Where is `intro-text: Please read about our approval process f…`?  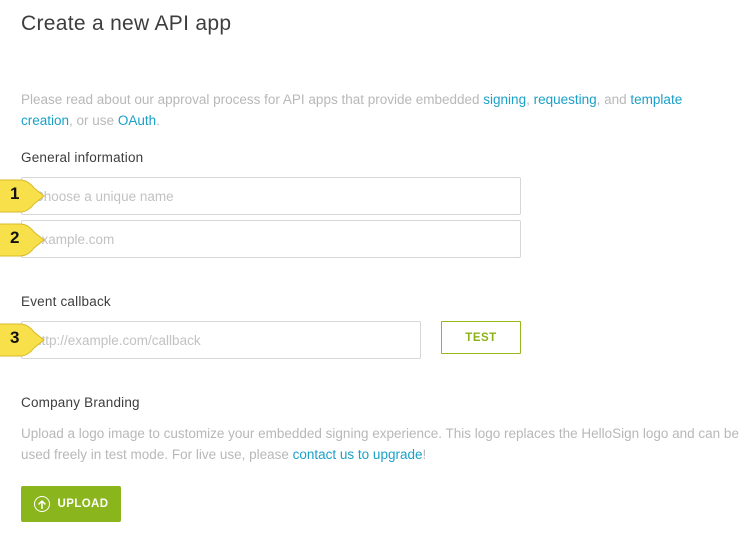
intro-text: Please read about our approval process f… is located at coordinates (352, 110).